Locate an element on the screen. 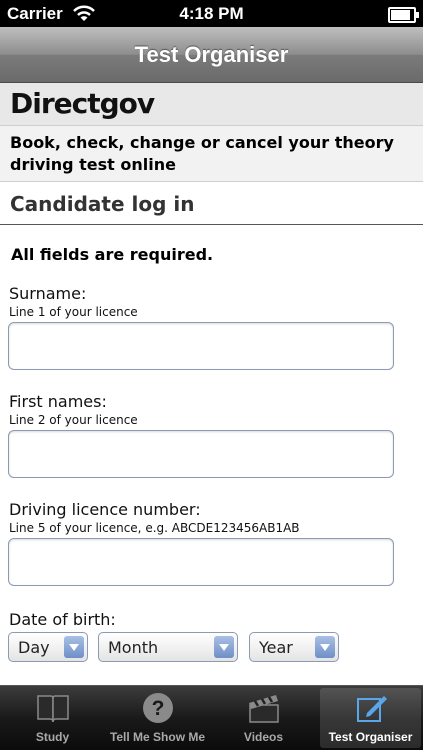 The height and width of the screenshot is (750, 423). month-select-value: Month is located at coordinates (133, 647).